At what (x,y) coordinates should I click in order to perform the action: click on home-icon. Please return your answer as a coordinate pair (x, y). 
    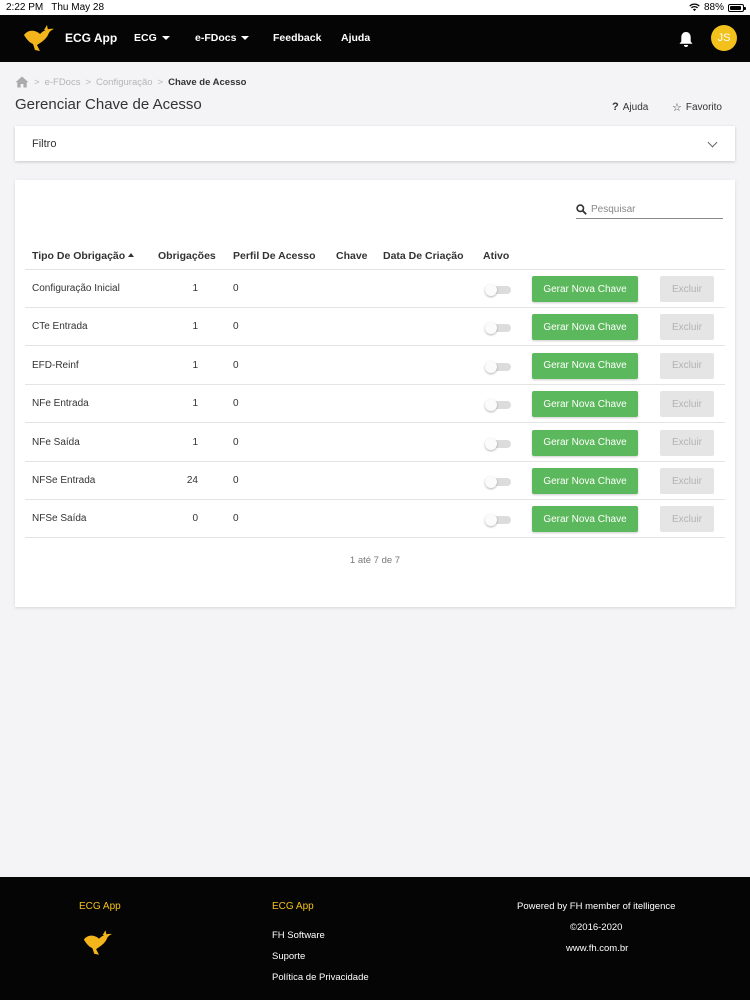
    Looking at the image, I should click on (22, 82).